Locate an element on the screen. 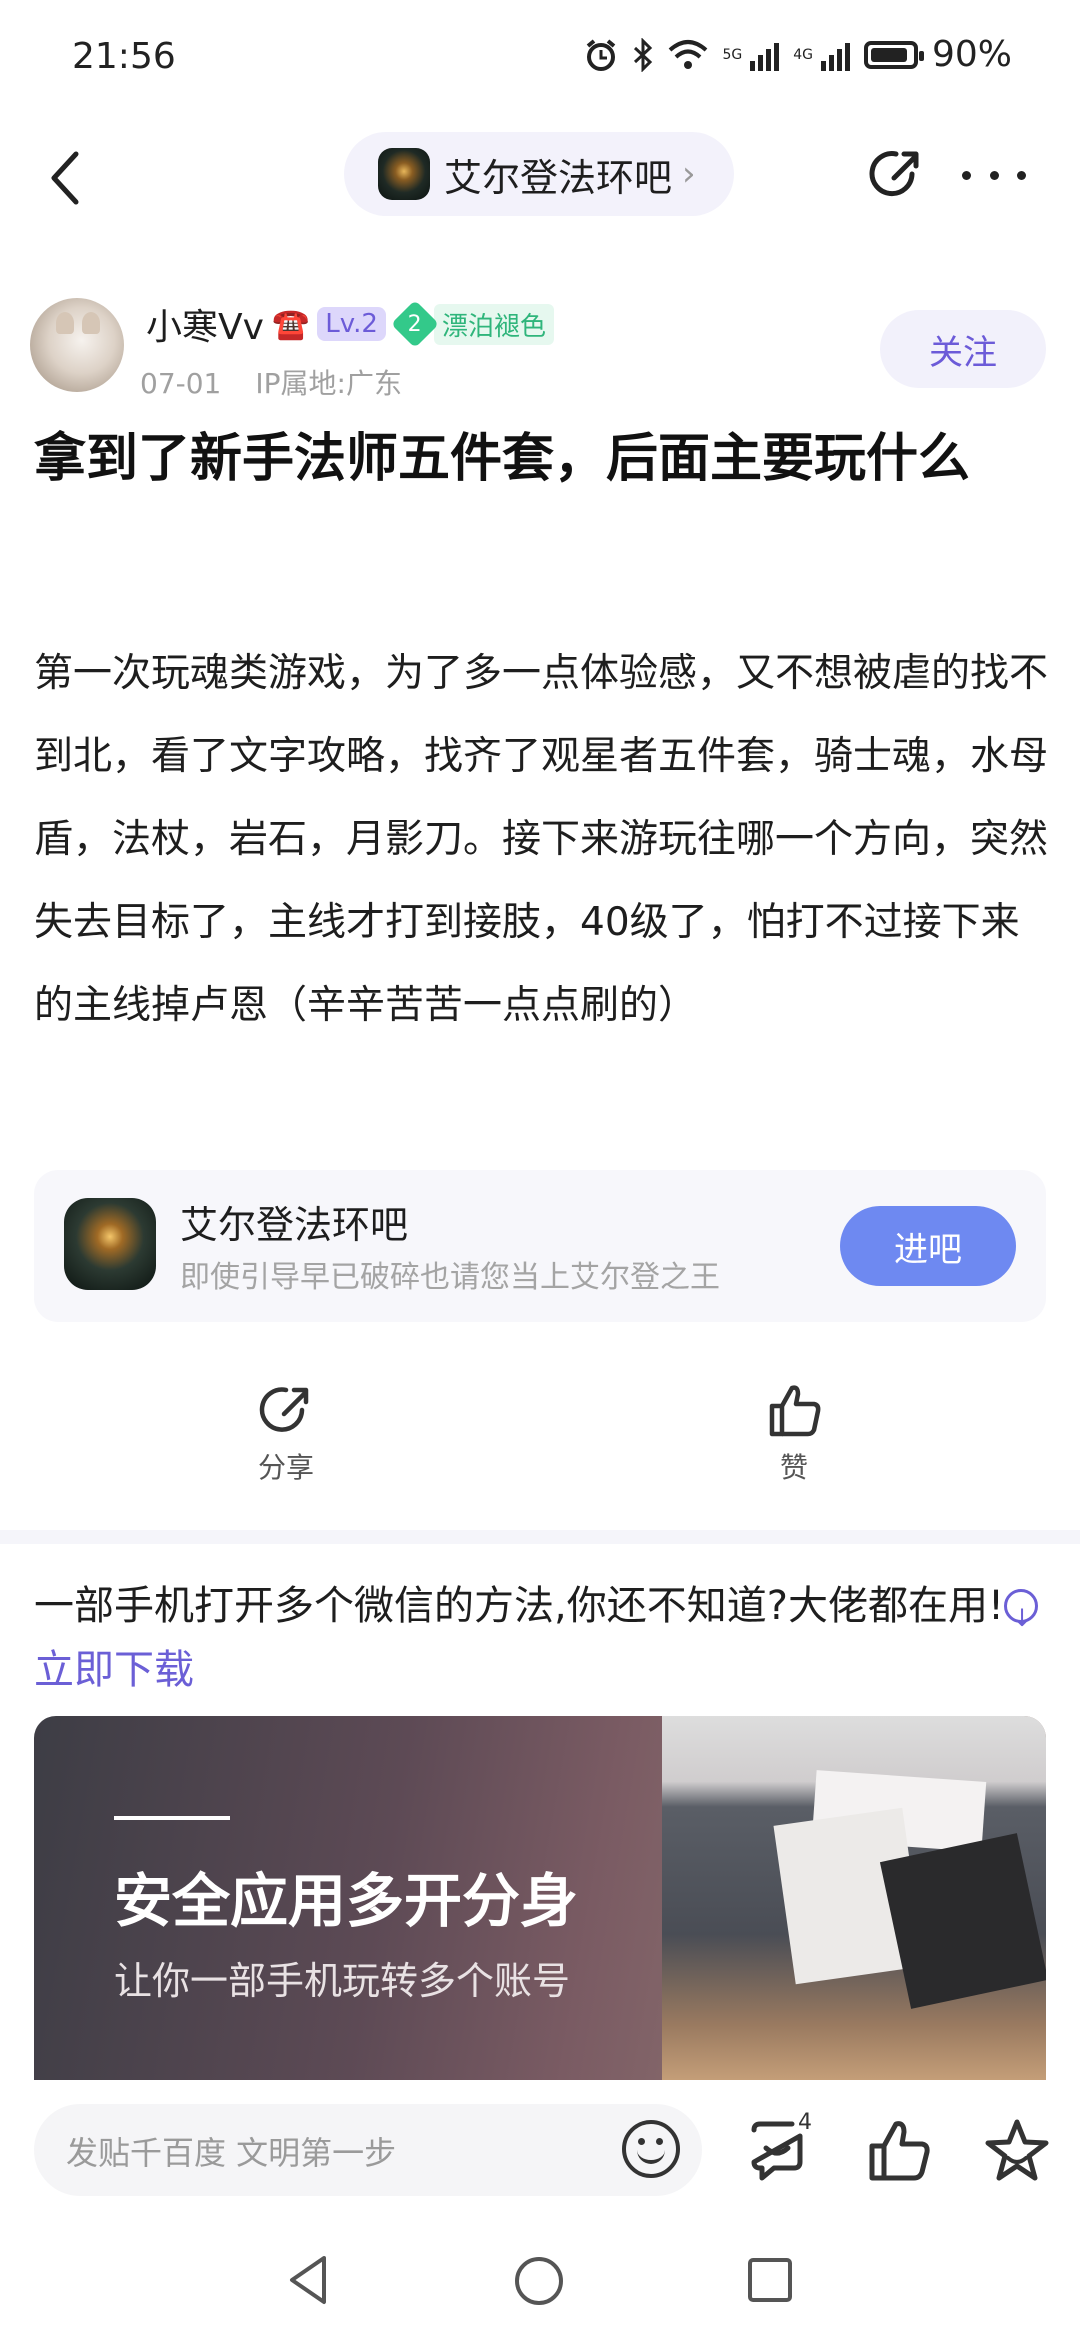 The height and width of the screenshot is (2340, 1080). badge-gem-icon: 2 is located at coordinates (415, 324).